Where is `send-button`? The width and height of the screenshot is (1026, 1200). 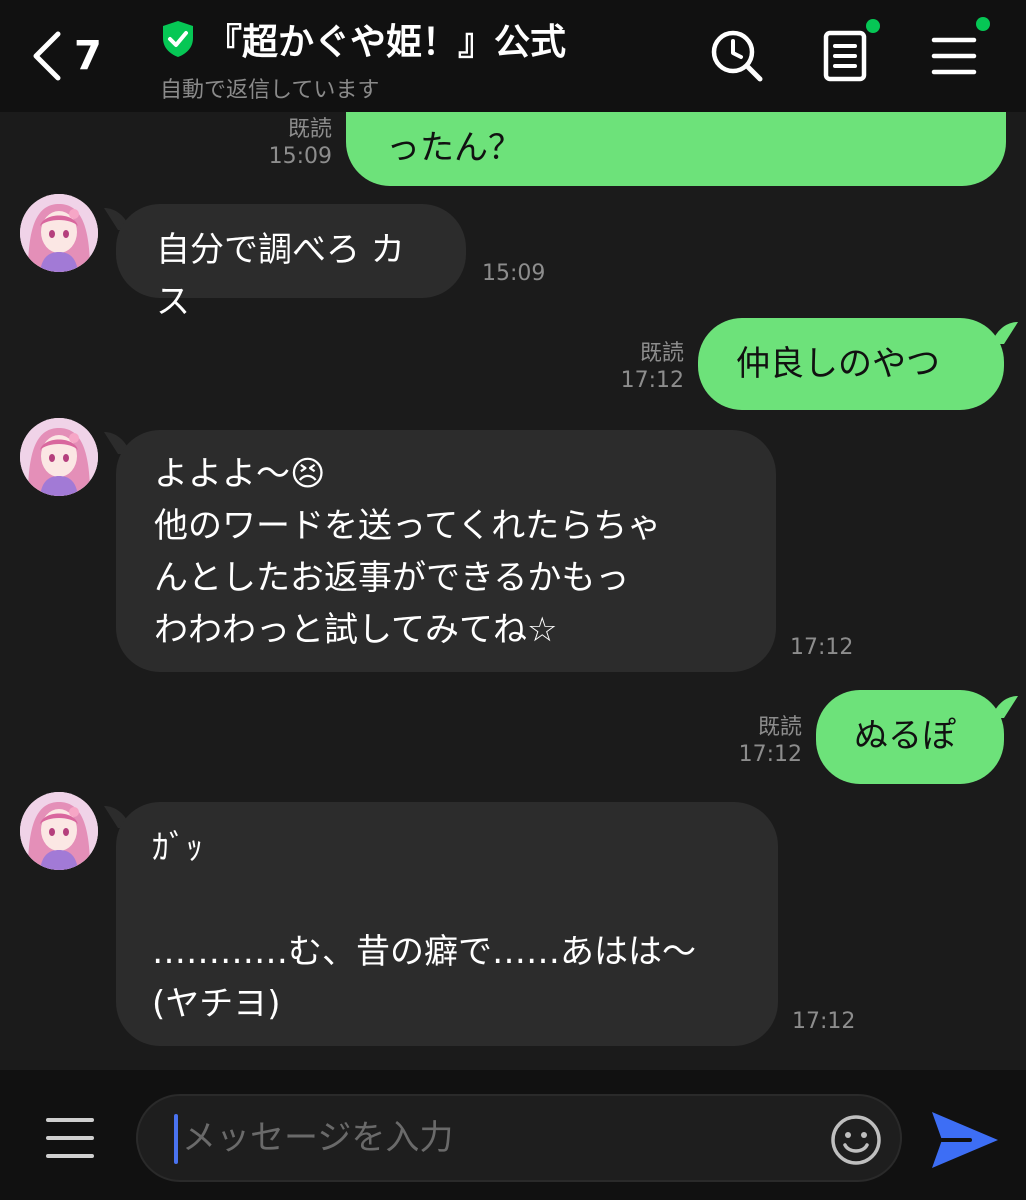 send-button is located at coordinates (964, 1140).